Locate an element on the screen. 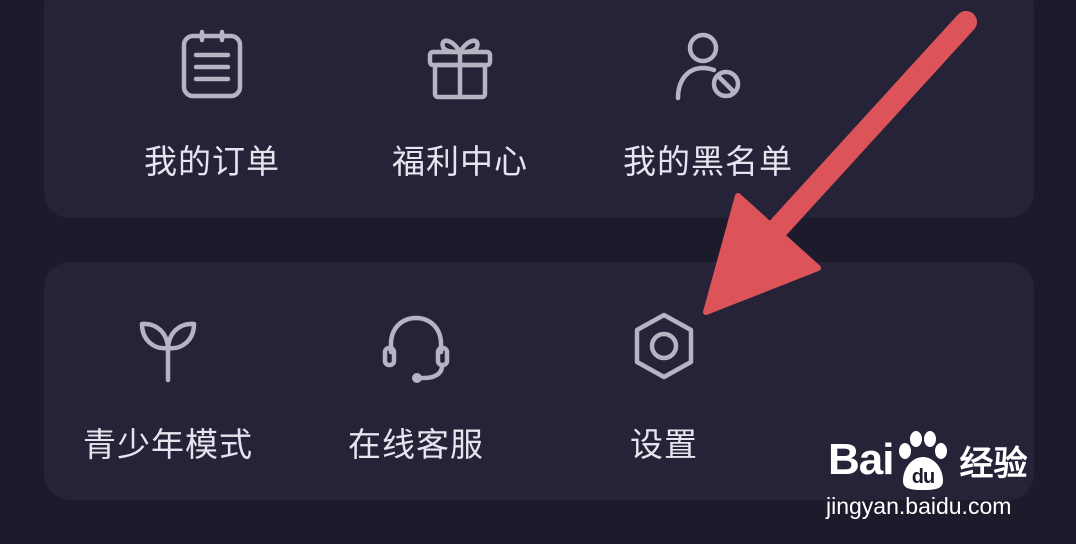  watermark-url: jingyan.baidu.com is located at coordinates (919, 506).